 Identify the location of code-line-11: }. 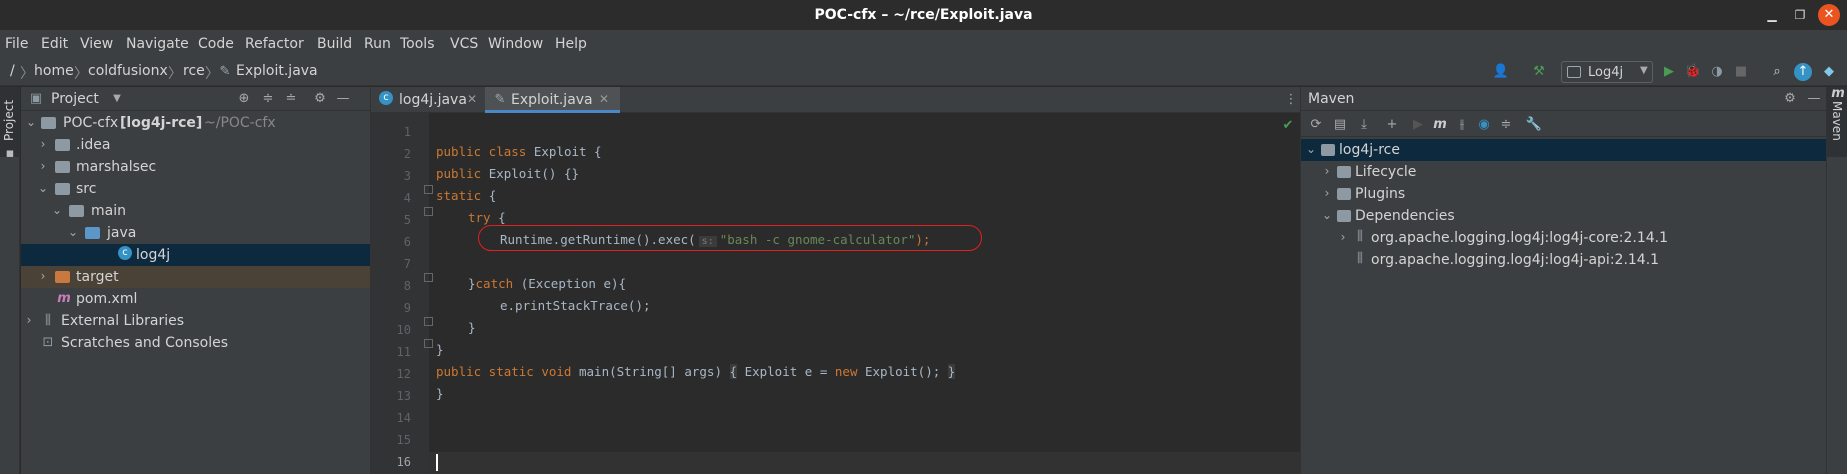
(440, 349).